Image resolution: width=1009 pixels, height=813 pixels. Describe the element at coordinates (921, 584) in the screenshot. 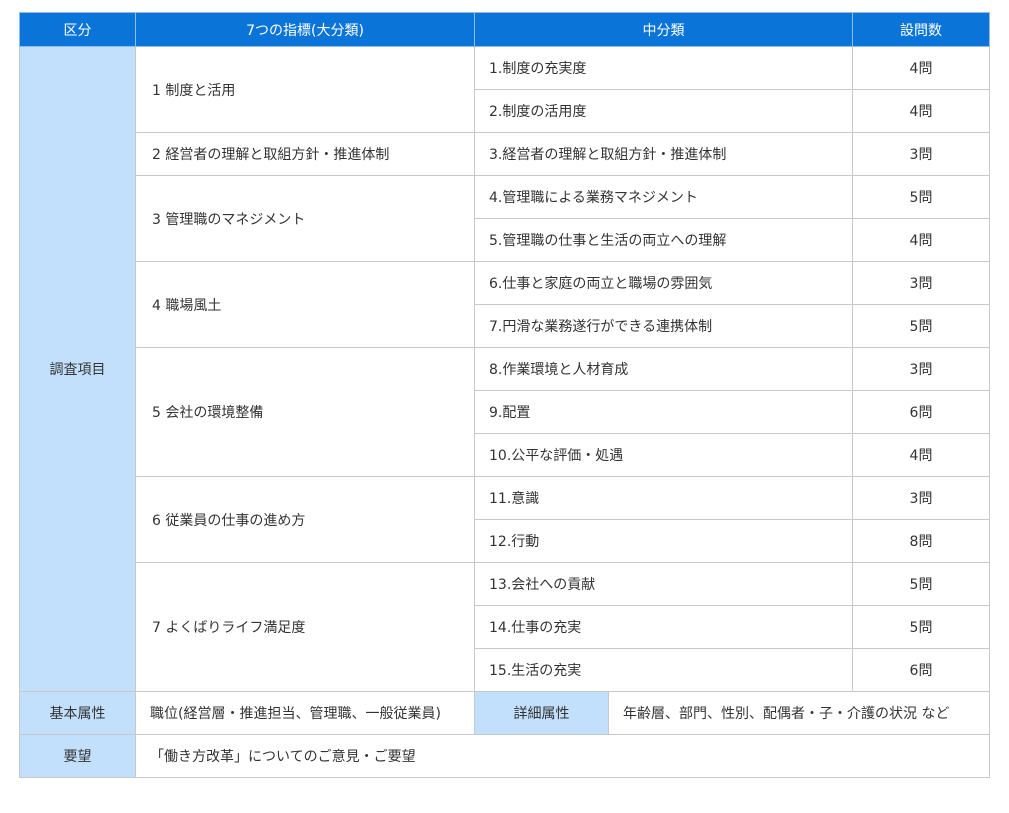

I see `question-count-13: 5問` at that location.